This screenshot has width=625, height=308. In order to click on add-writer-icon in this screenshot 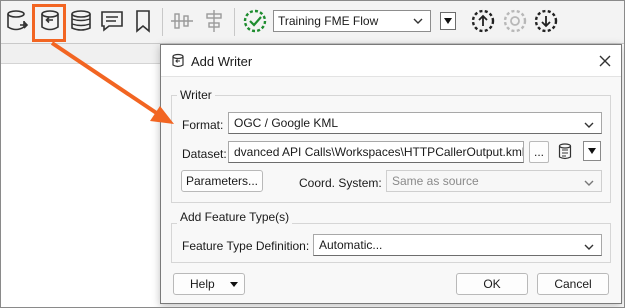, I will do `click(178, 62)`.